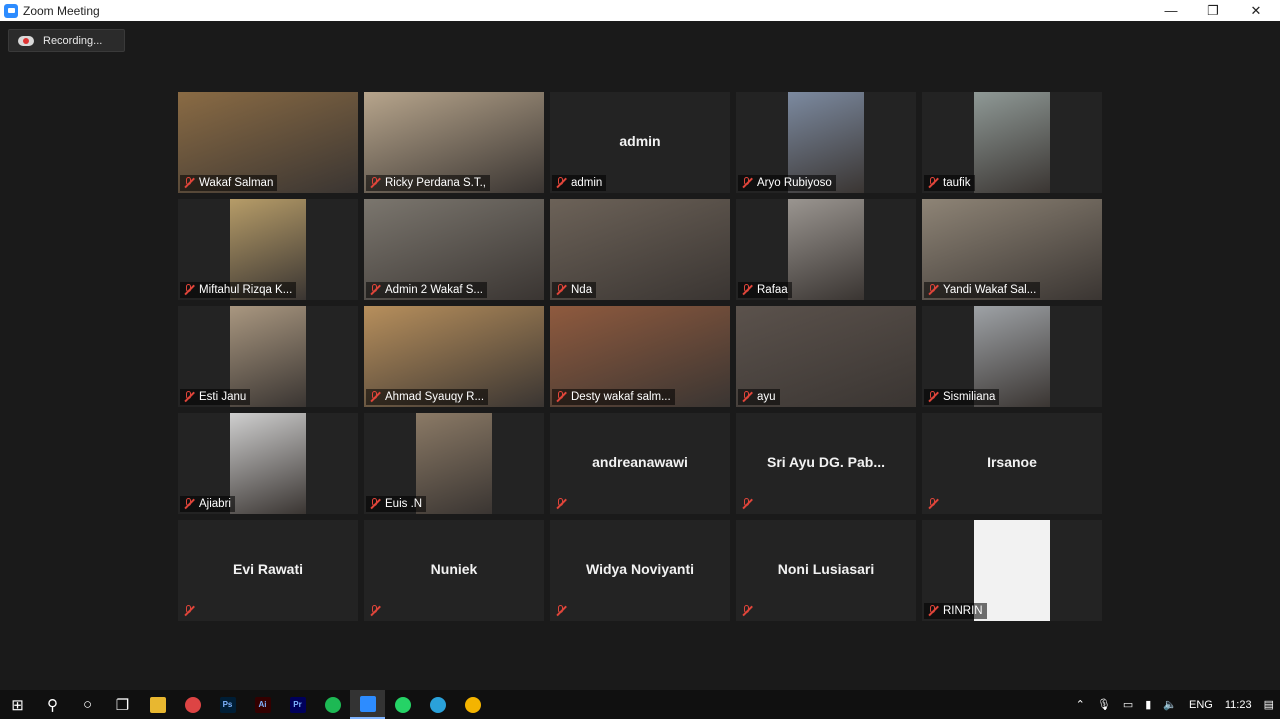  Describe the element at coordinates (826, 356) in the screenshot. I see `participant-tile: ayu` at that location.